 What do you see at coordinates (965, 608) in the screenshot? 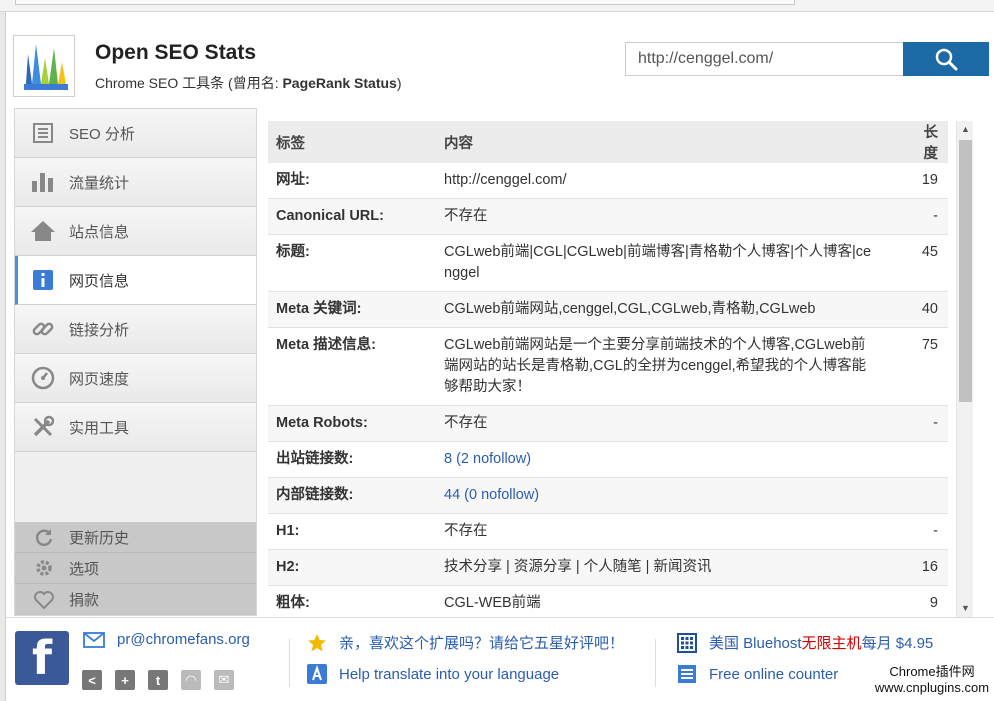
I see `scroll-down-arrow-icon: ▼` at bounding box center [965, 608].